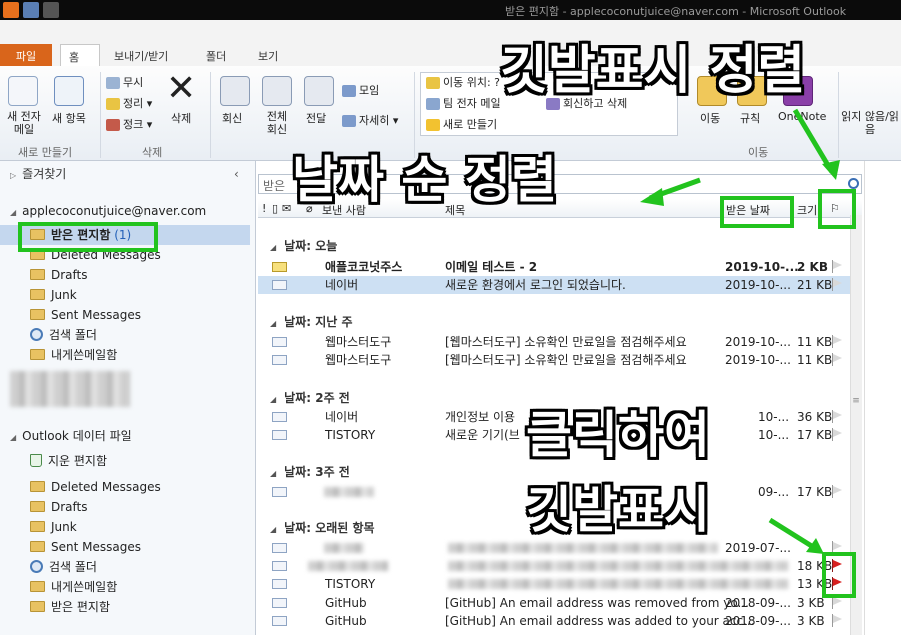 The height and width of the screenshot is (635, 901). Describe the element at coordinates (813, 141) in the screenshot. I see `arrow-flag-sort` at that location.